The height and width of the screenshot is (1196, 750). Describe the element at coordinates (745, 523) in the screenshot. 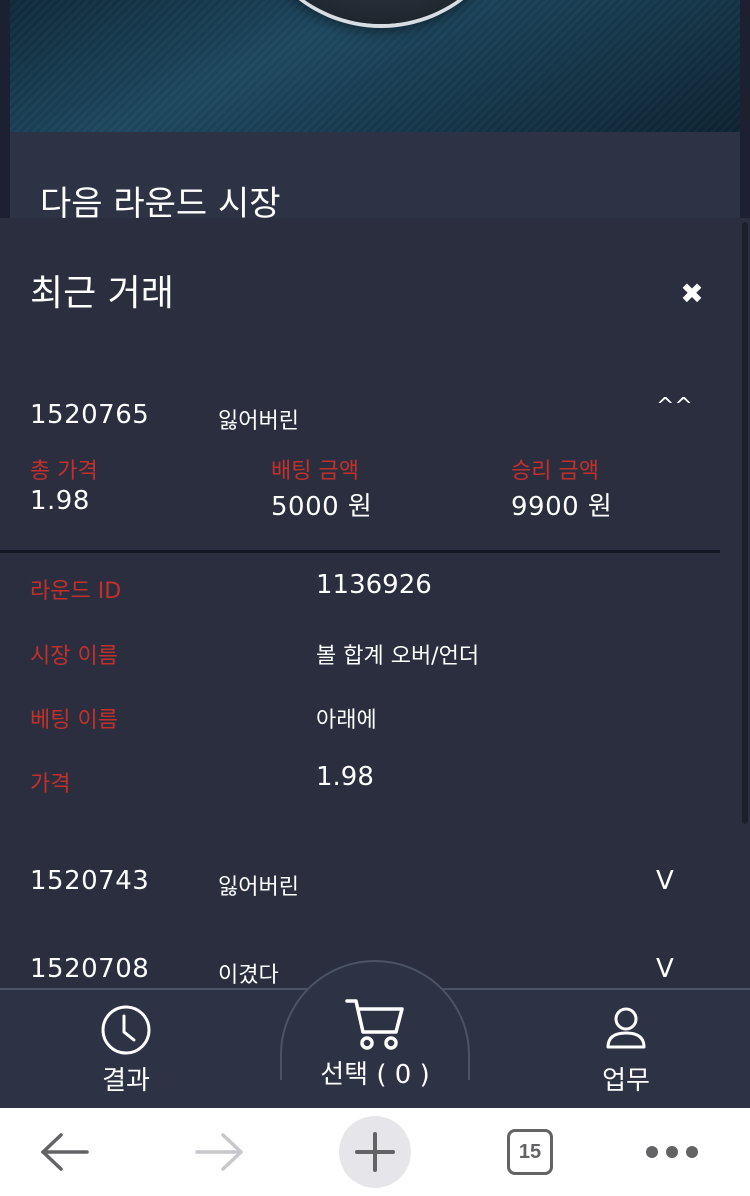

I see `scrollbar` at that location.